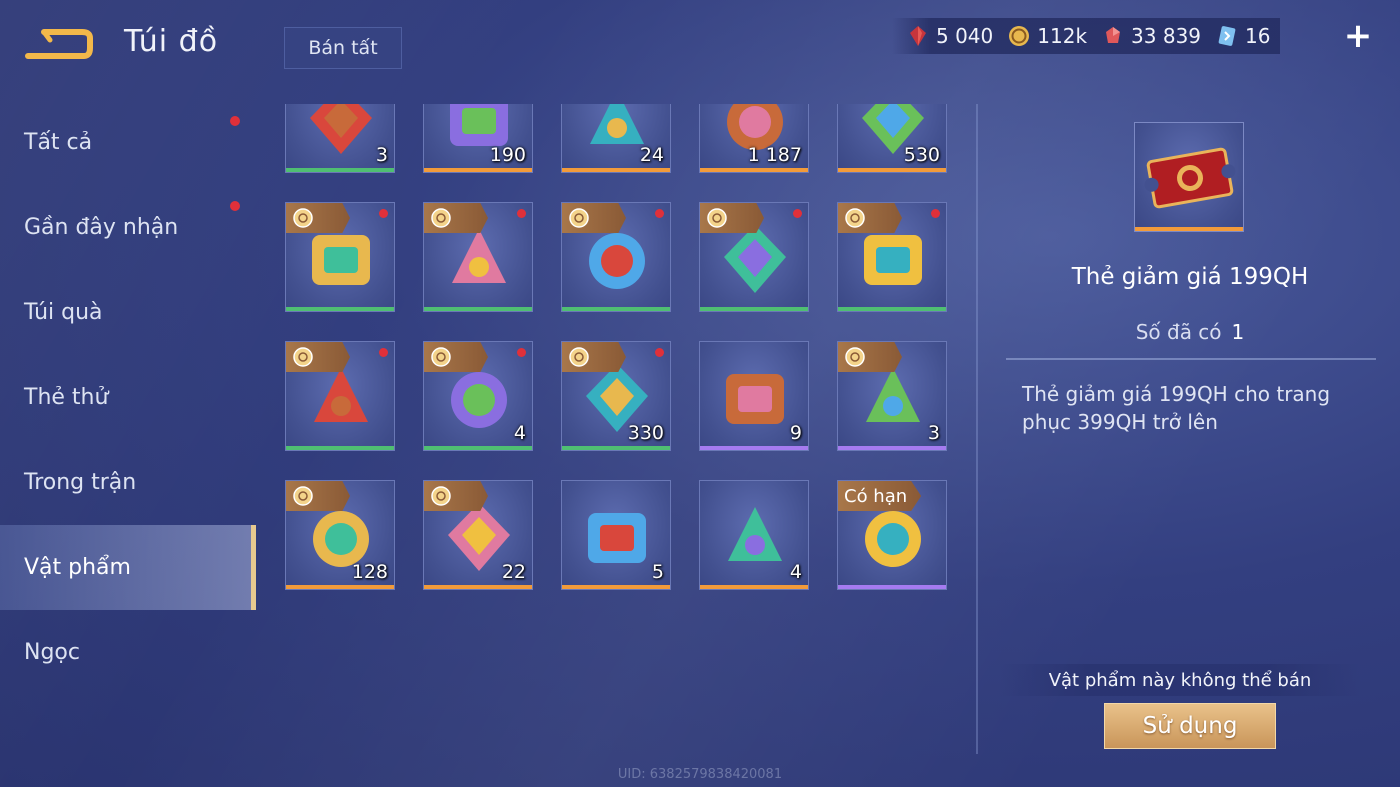  Describe the element at coordinates (80, 482) in the screenshot. I see `sidebar-item-label: Trong trận` at that location.